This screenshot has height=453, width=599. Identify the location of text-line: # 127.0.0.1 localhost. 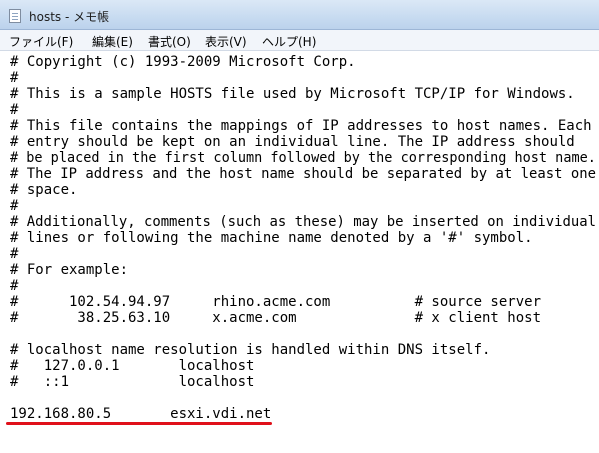
(132, 366).